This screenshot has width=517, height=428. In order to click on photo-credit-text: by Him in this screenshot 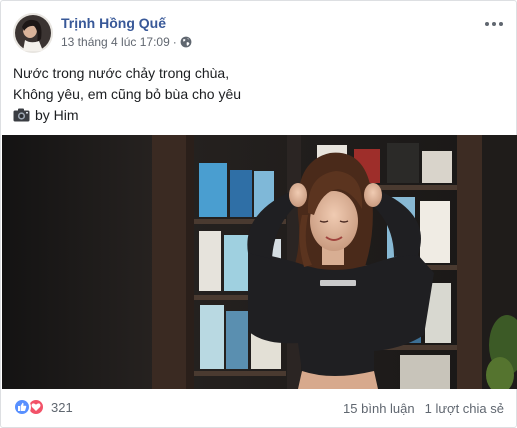, I will do `click(57, 115)`.